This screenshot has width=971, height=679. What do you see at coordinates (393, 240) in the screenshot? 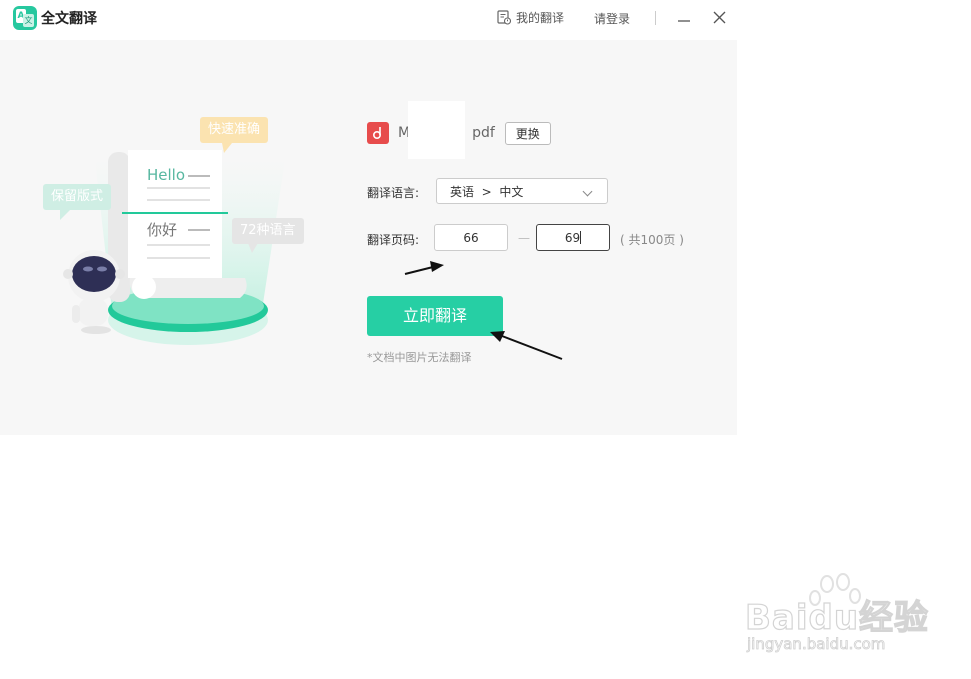
I see `pages-label: 翻译页码:` at bounding box center [393, 240].